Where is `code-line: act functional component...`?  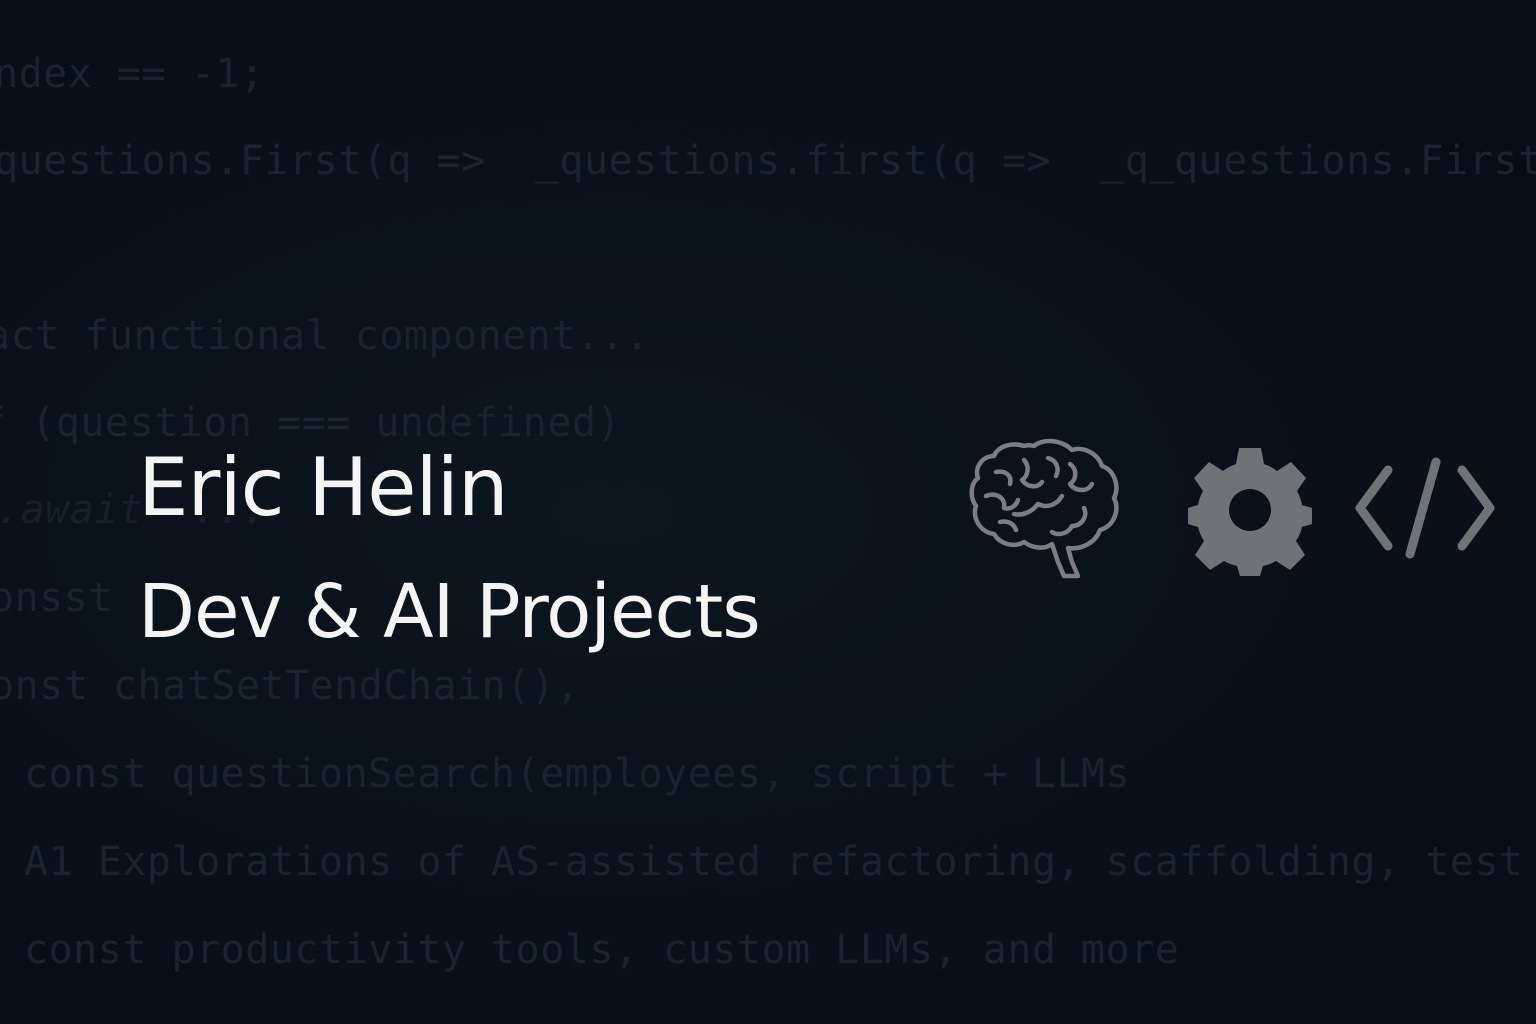 code-line: act functional component... is located at coordinates (325, 336).